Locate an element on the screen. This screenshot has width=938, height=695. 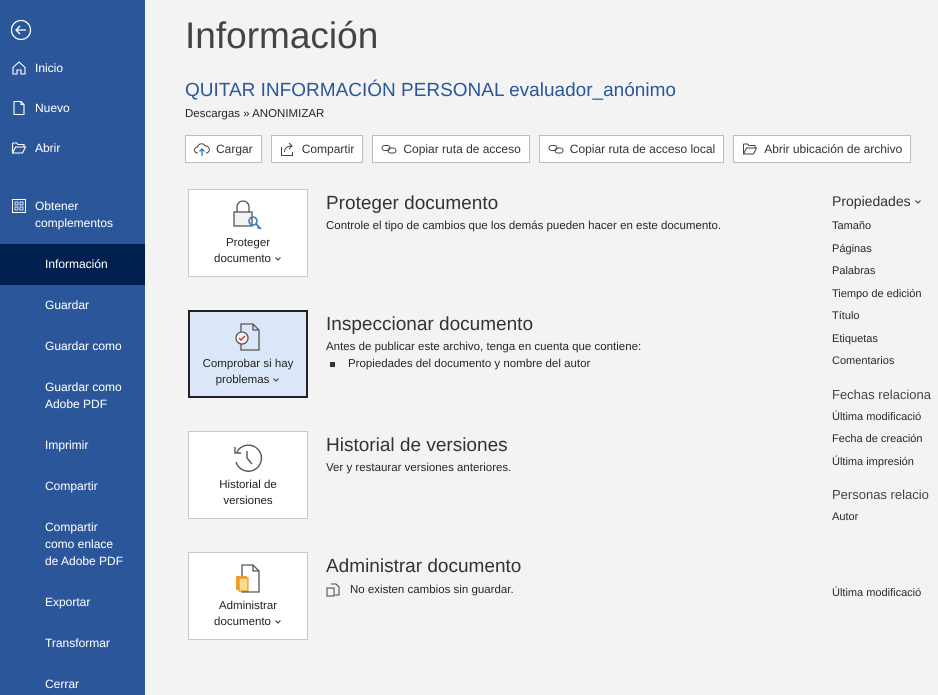
sidebar-item: Cerrar is located at coordinates (72, 679).